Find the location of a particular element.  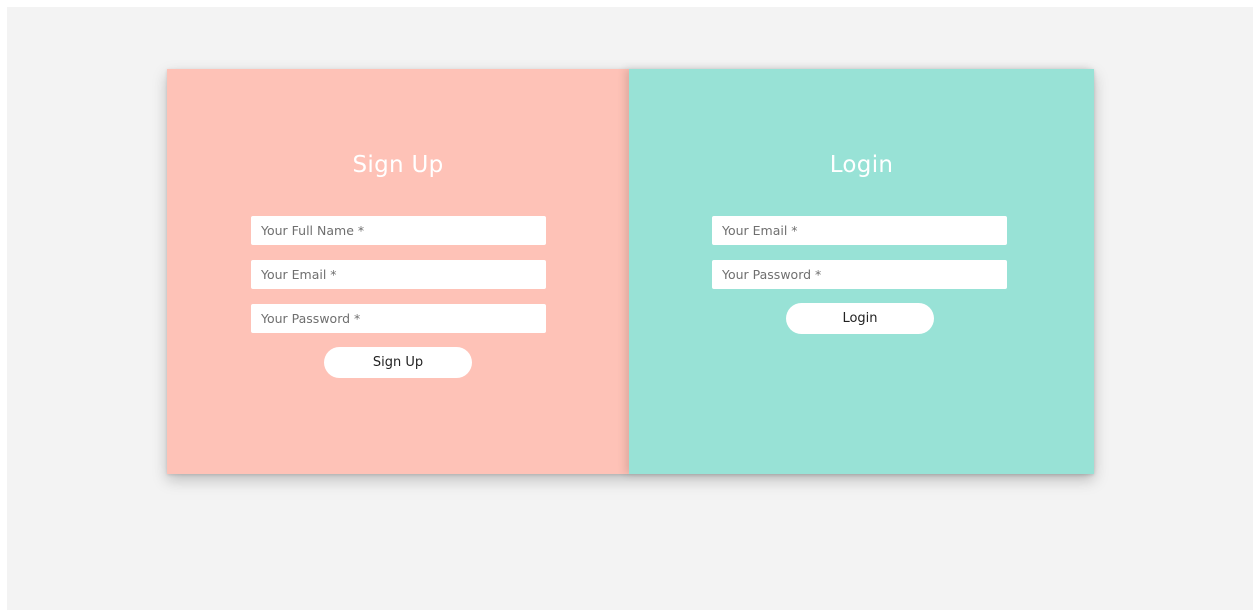

signup-email-input is located at coordinates (398, 274).